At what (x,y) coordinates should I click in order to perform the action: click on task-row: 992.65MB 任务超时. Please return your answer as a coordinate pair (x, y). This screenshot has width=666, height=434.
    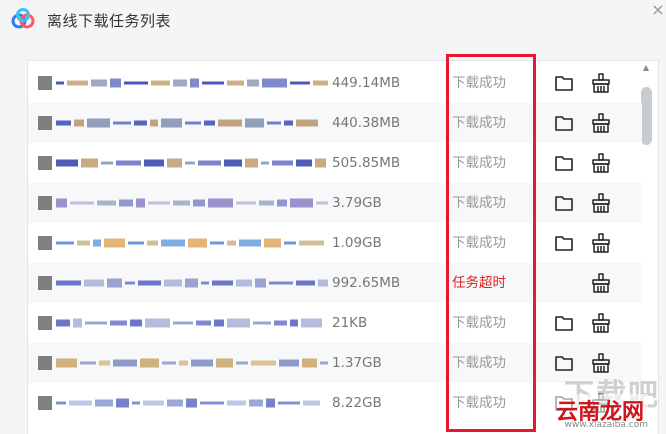
    Looking at the image, I should click on (335, 283).